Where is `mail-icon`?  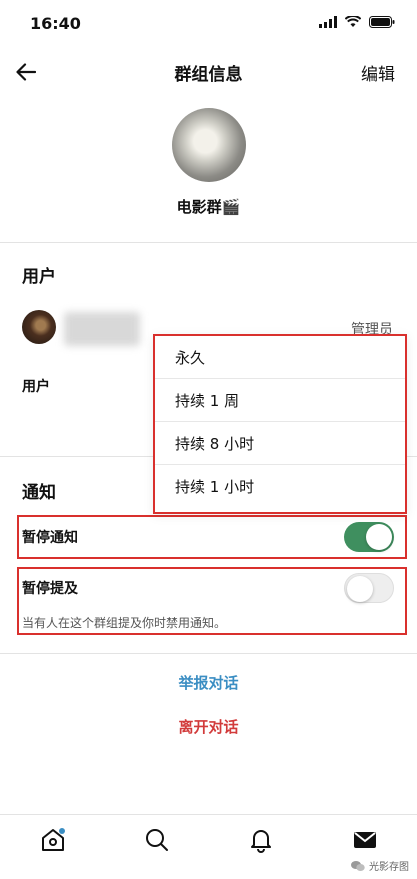
mail-icon is located at coordinates (365, 840).